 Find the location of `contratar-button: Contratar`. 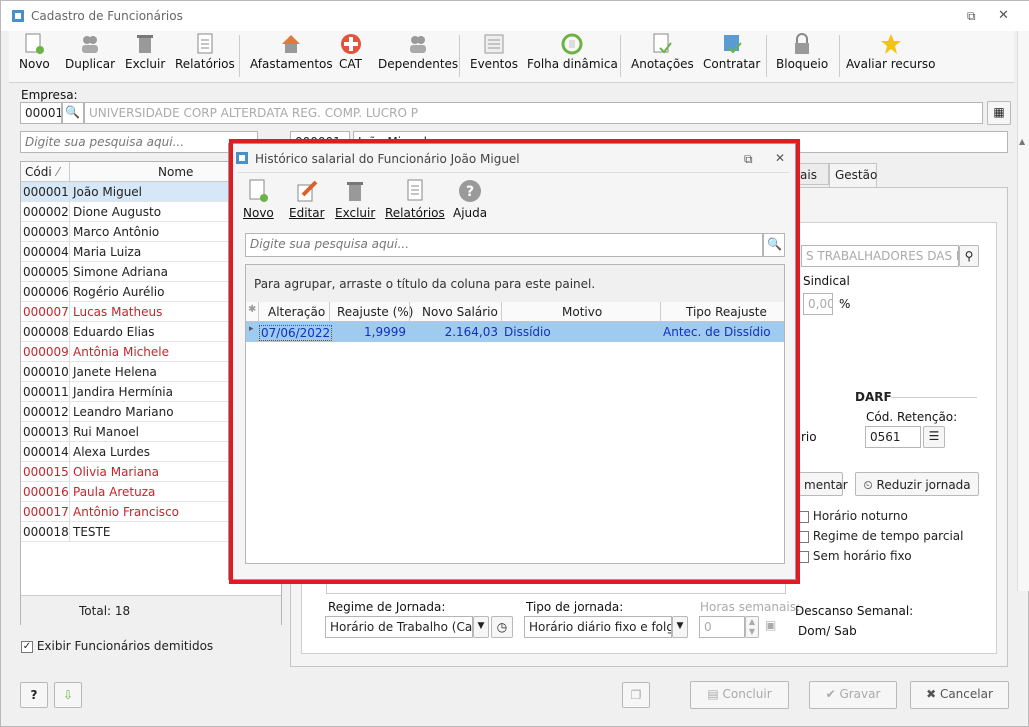

contratar-button: Contratar is located at coordinates (731, 52).